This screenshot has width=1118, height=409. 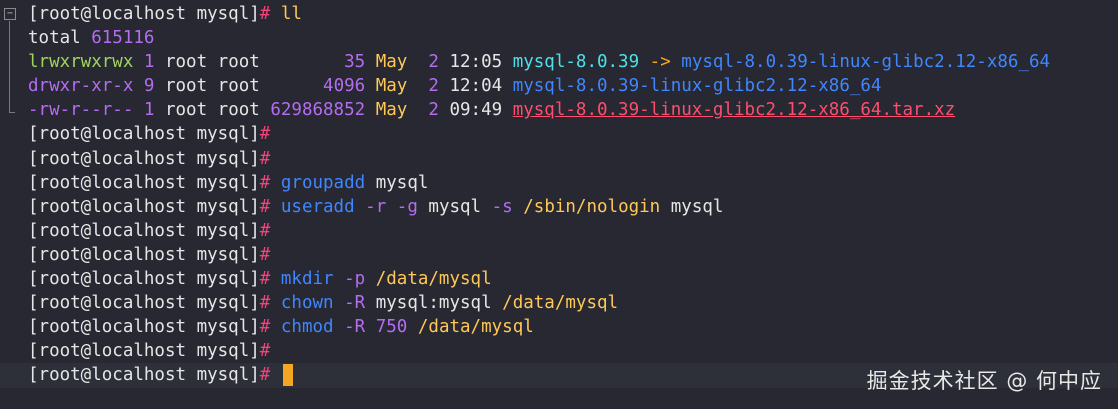 What do you see at coordinates (287, 375) in the screenshot?
I see `text-cursor` at bounding box center [287, 375].